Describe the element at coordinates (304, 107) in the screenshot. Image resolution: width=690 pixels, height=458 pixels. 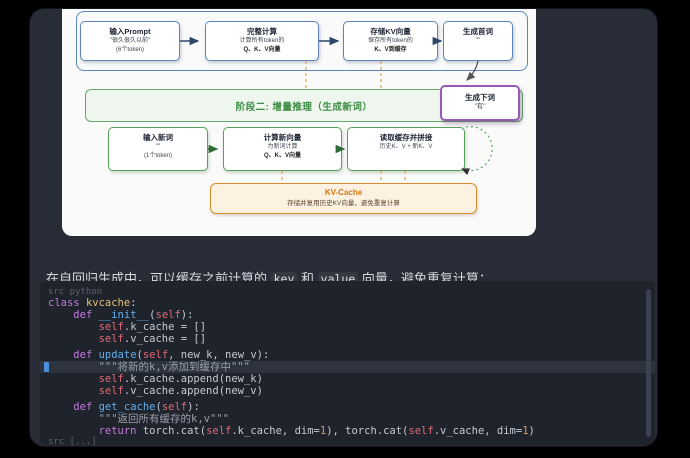
I see `stage2-label: 阶段二: 增量推理（生成新词）` at that location.